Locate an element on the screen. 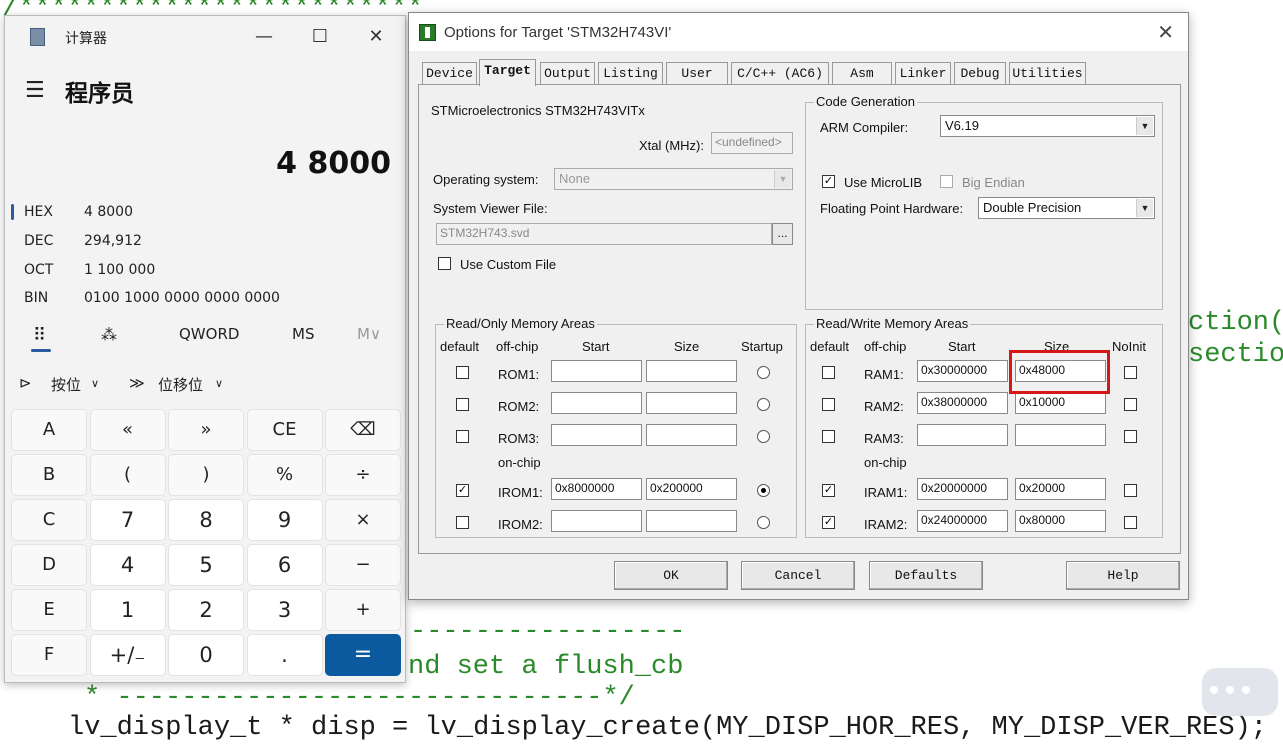 The width and height of the screenshot is (1283, 751). tab-debug: Debug is located at coordinates (980, 74).